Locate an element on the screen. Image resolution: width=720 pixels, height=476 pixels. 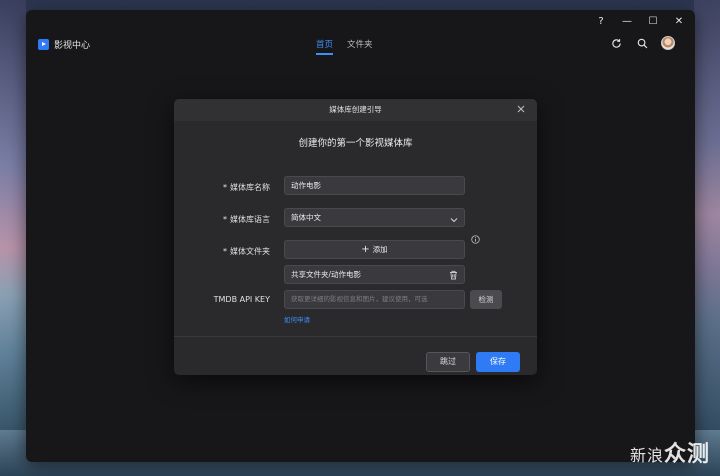
plus-icon: + is located at coordinates (365, 249).